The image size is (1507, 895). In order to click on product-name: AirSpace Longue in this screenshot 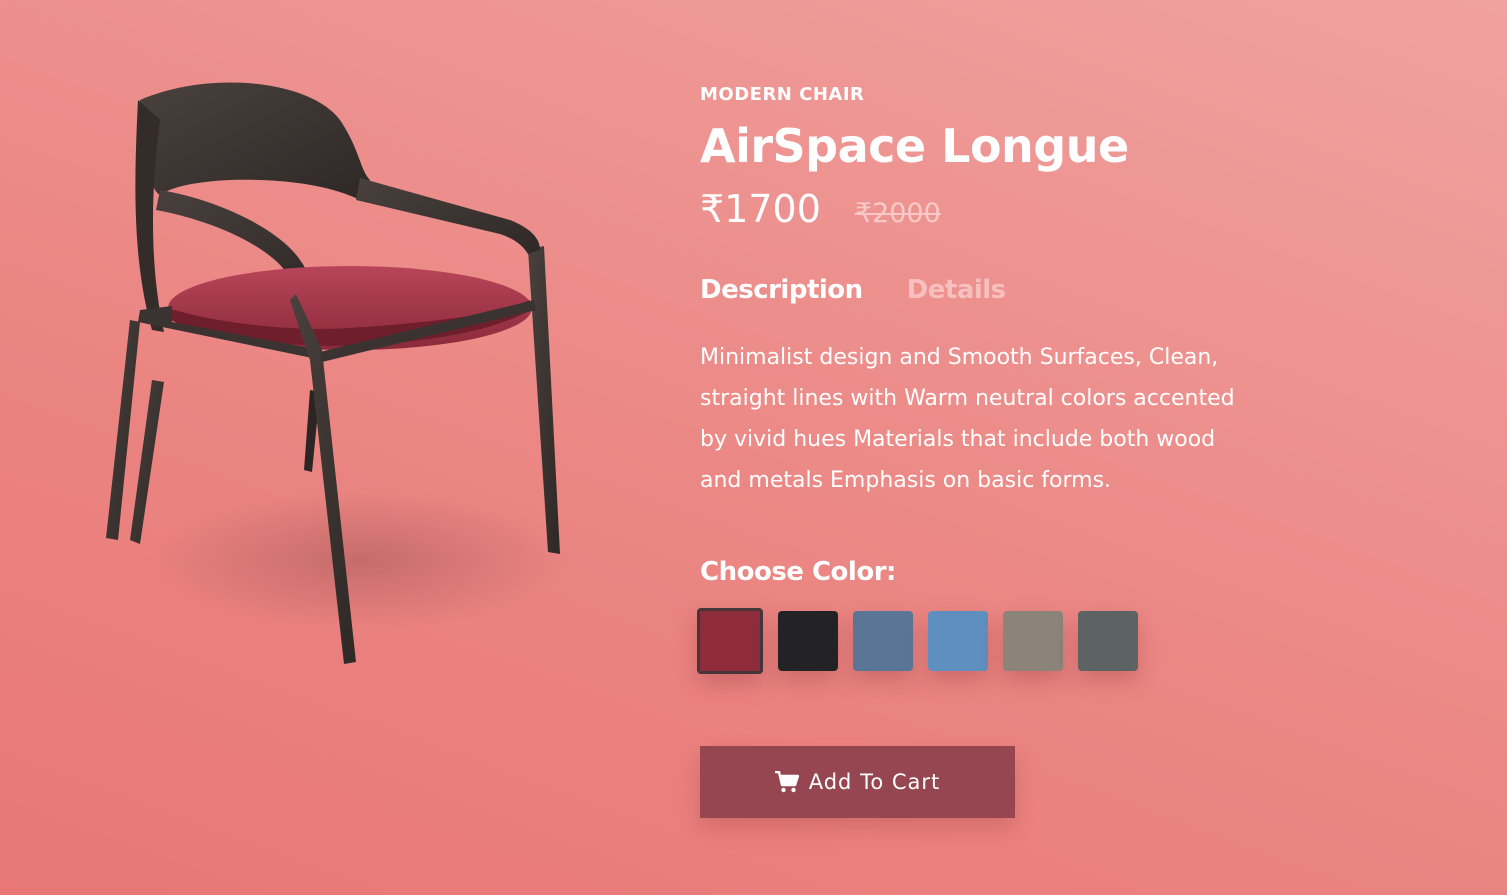, I will do `click(914, 146)`.